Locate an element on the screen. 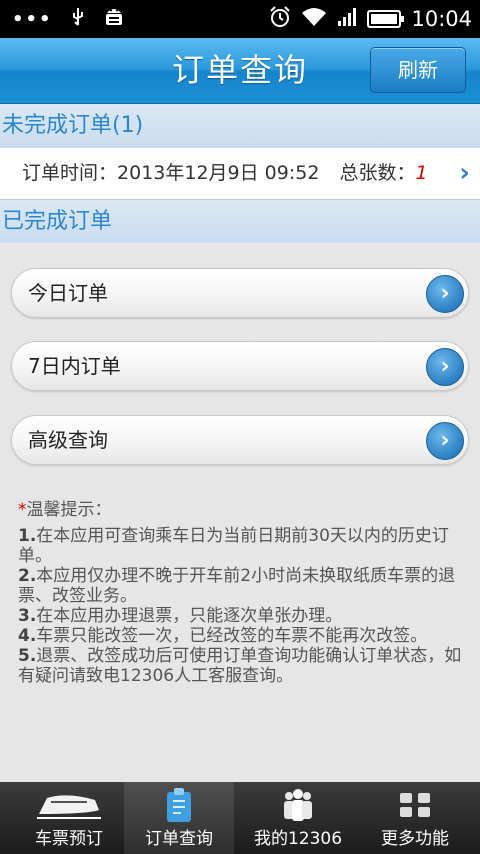  advanced-query-label: 高级查询 is located at coordinates (68, 440).